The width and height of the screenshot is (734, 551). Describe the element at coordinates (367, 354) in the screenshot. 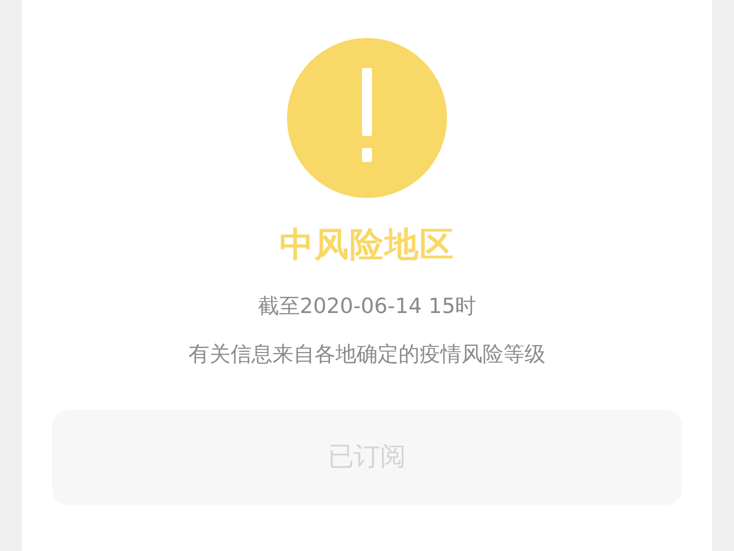

I see `info-source-text: 有关信息来自各地确定的疫情风险等级` at that location.